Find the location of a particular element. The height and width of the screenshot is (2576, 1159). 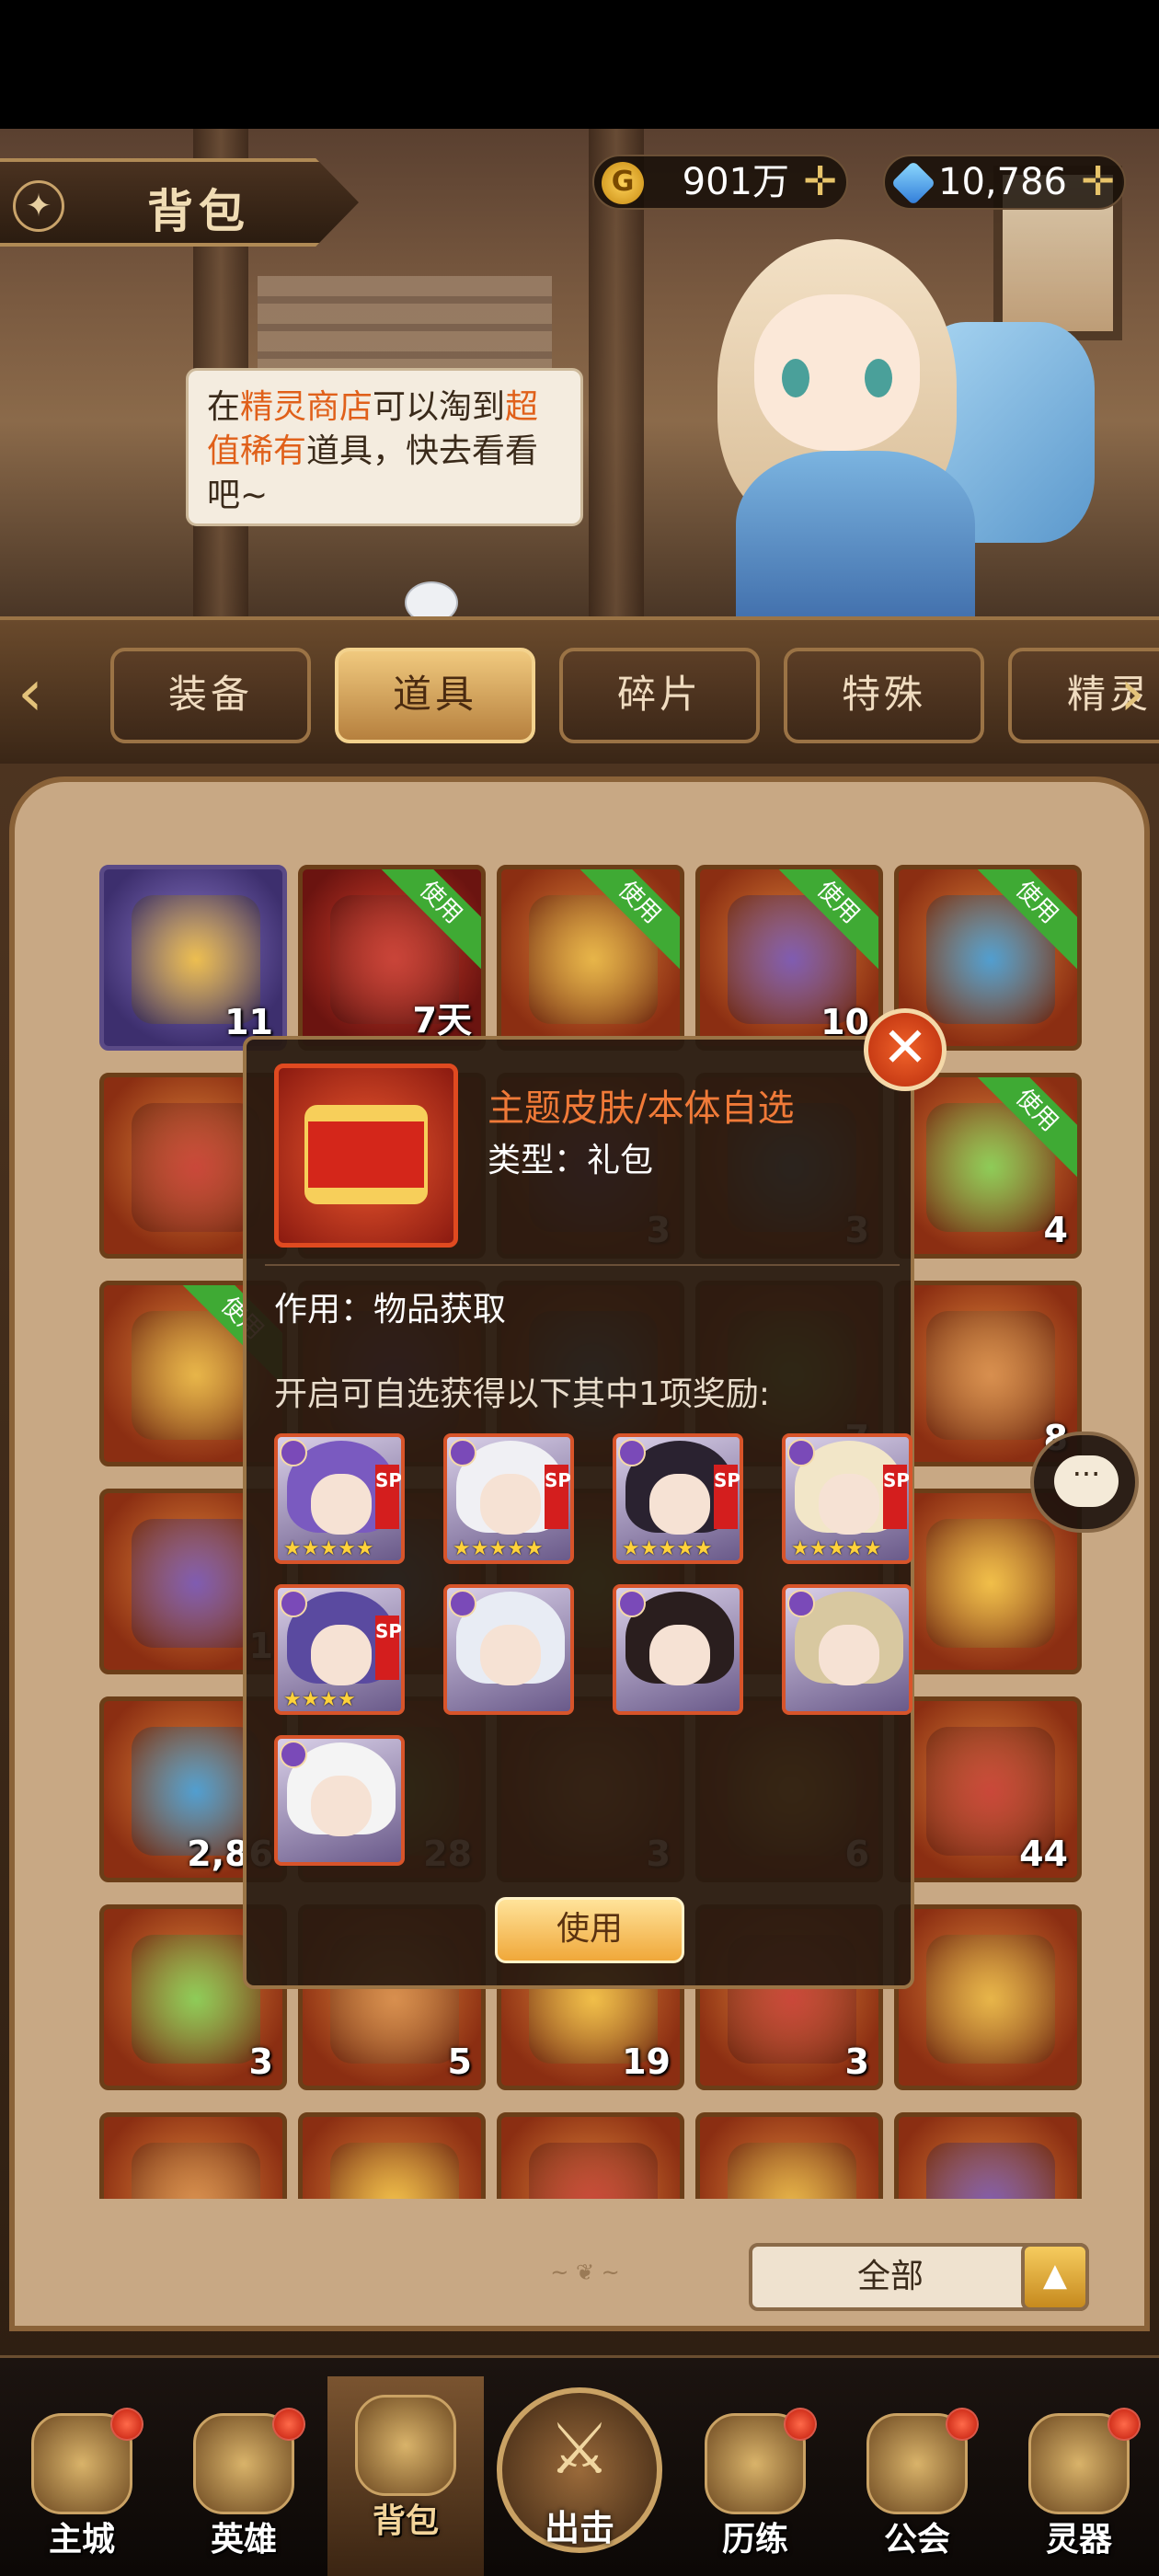

inventory-slot: 11 is located at coordinates (193, 958).